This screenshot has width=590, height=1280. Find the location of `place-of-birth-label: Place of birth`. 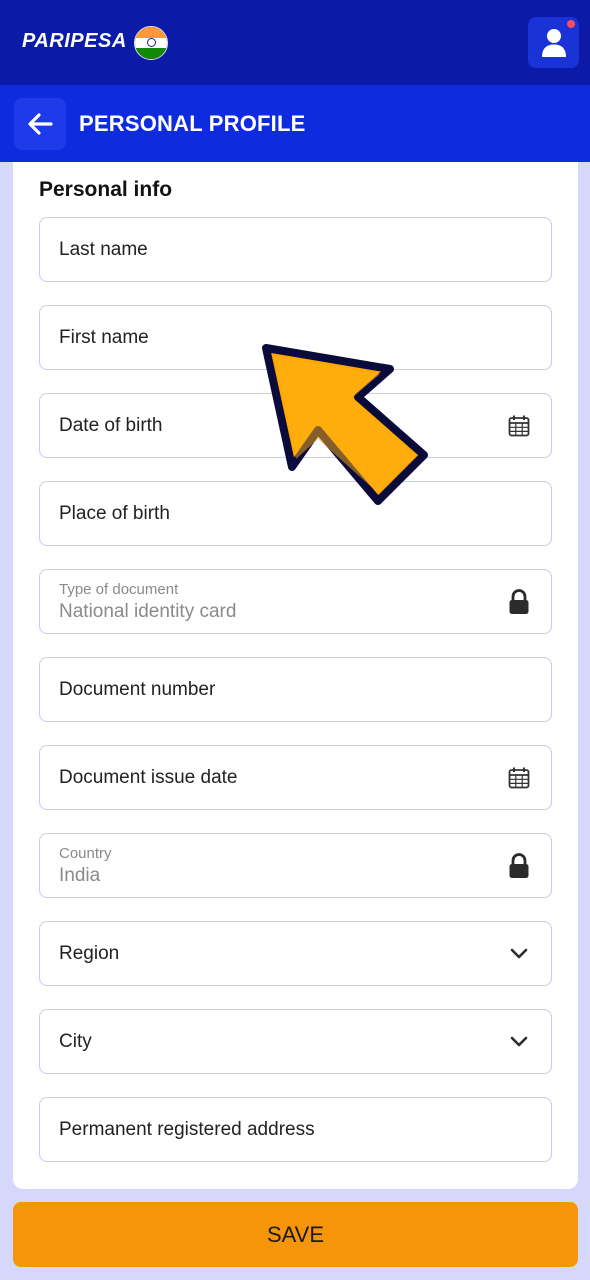

place-of-birth-label: Place of birth is located at coordinates (114, 513).